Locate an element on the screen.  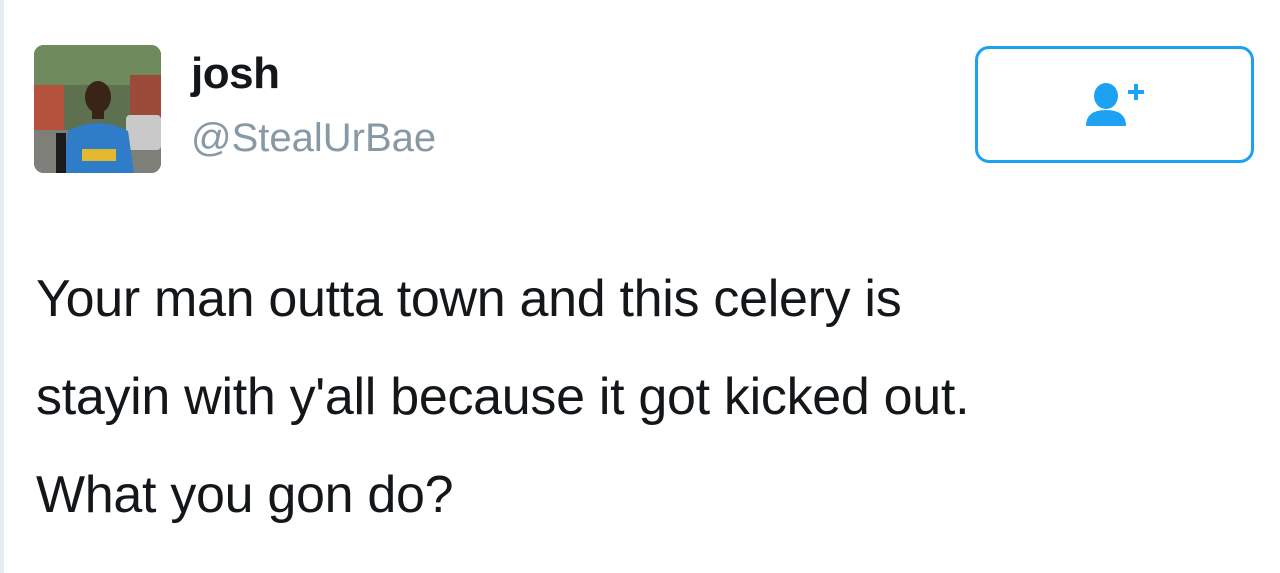
add-user-icon is located at coordinates (1114, 104).